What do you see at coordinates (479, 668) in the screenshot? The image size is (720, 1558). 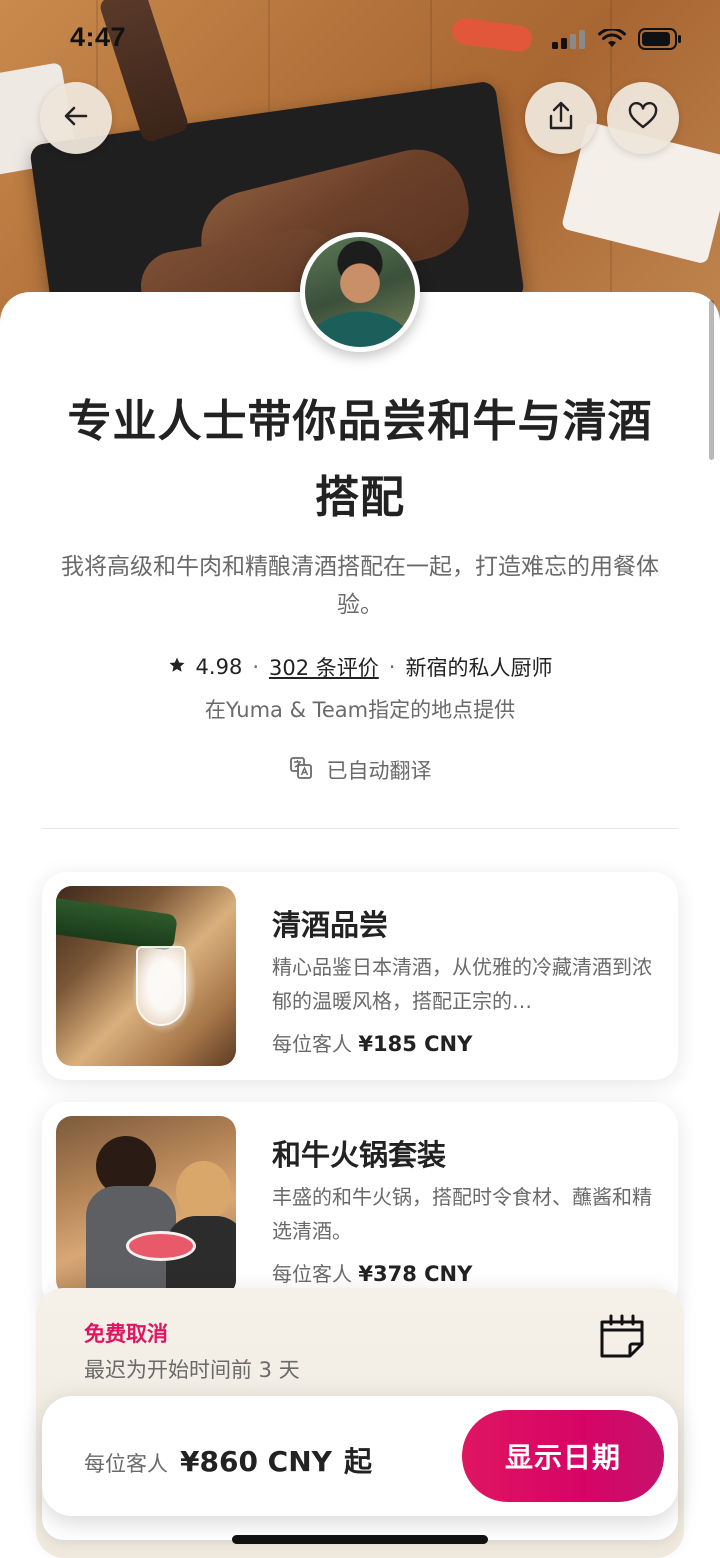 I see `host-type: 新宿的私人厨师` at bounding box center [479, 668].